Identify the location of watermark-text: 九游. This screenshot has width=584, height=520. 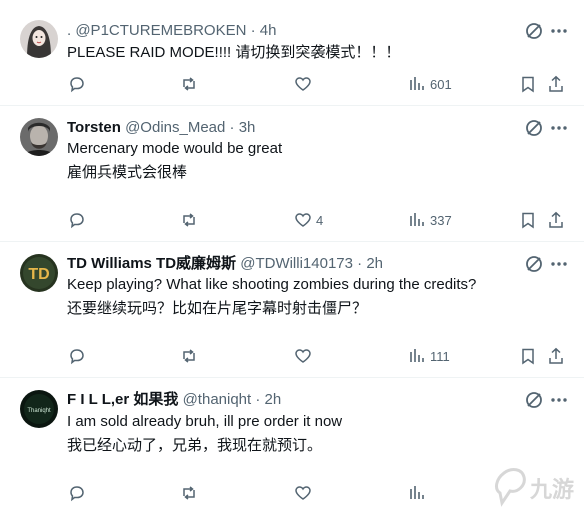
(551, 490).